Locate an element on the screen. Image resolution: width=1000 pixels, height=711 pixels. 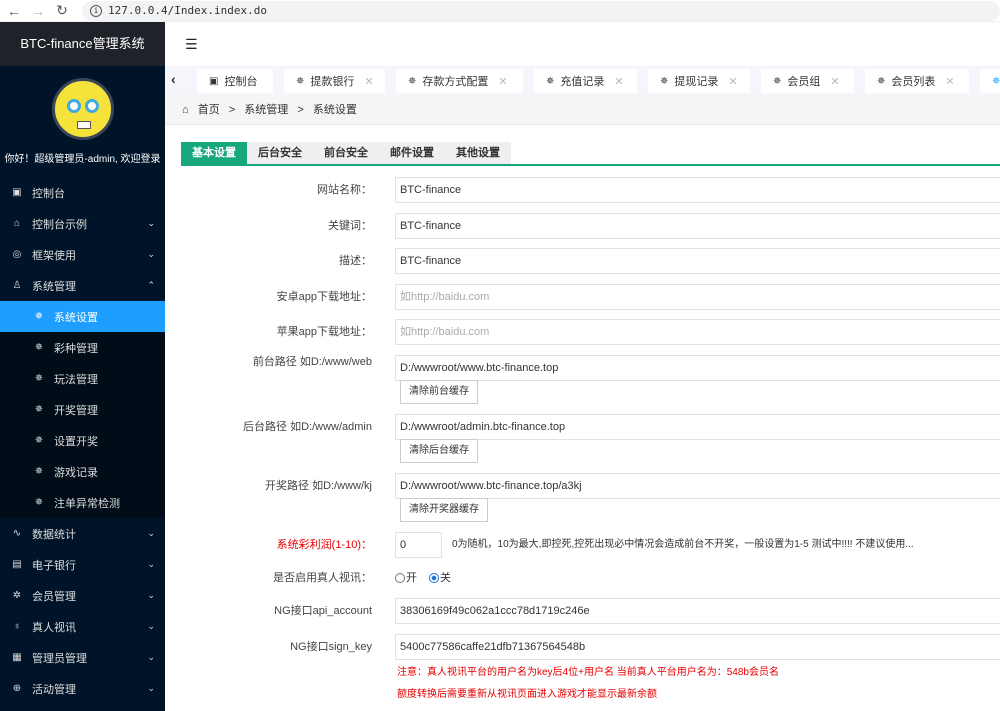
fold-menu-icon: ☰ is located at coordinates (191, 44).